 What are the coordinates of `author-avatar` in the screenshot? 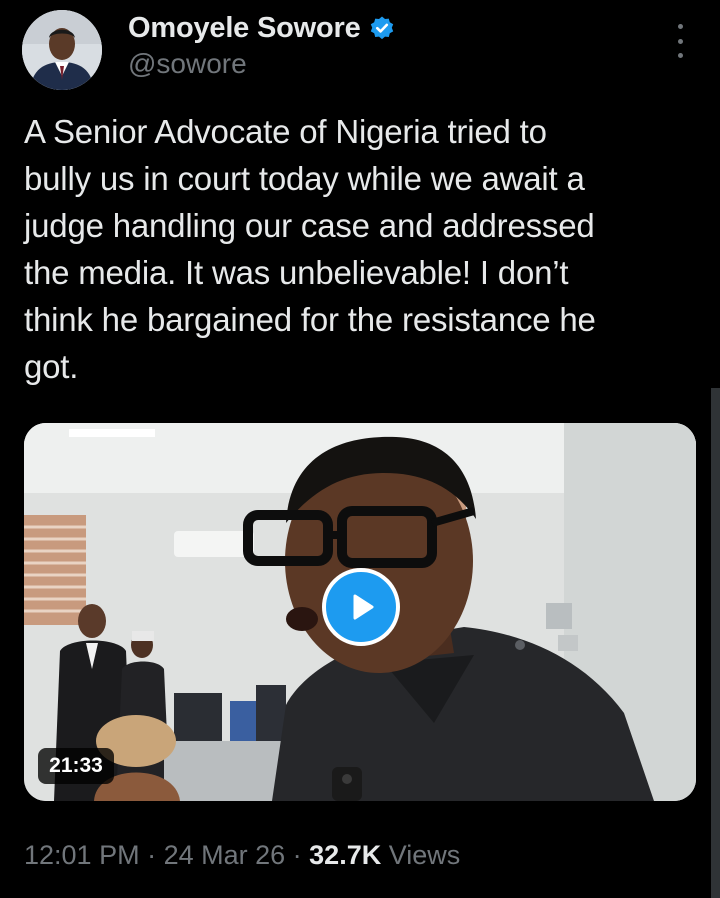 It's located at (62, 50).